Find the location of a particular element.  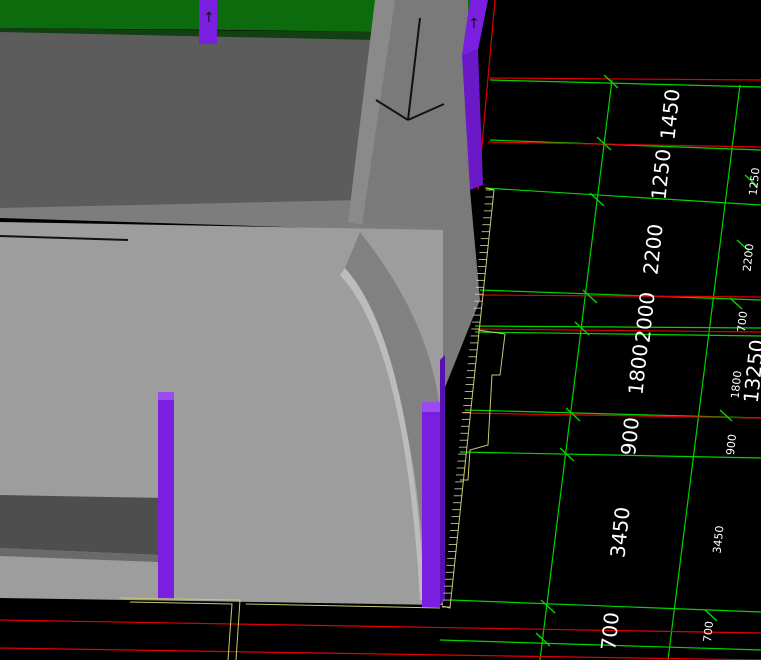

dimension-label-small: 1250 is located at coordinates (754, 181).